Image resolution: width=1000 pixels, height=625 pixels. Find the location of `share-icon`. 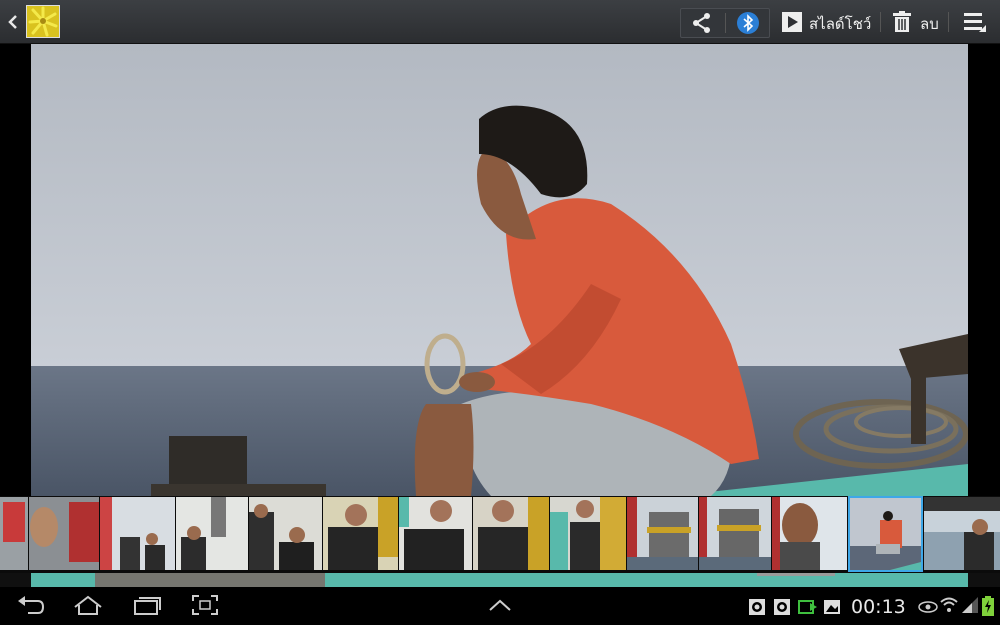

share-icon is located at coordinates (702, 25).